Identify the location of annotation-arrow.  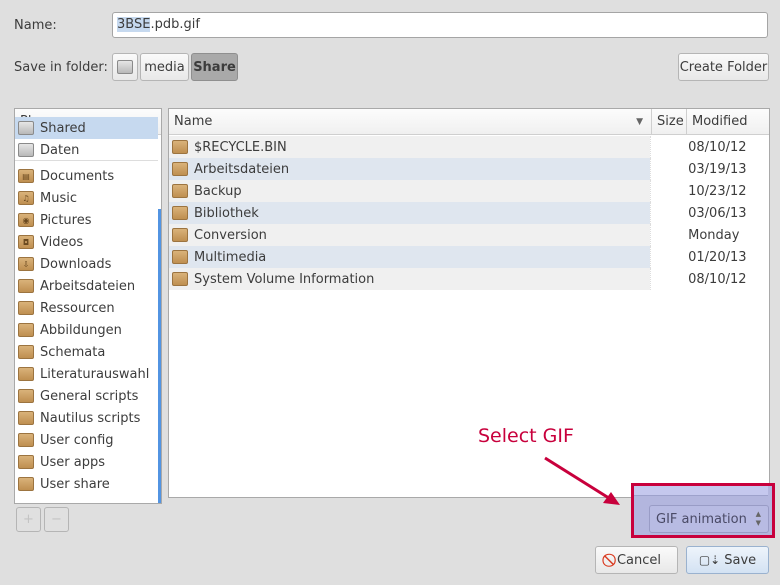
(582, 480).